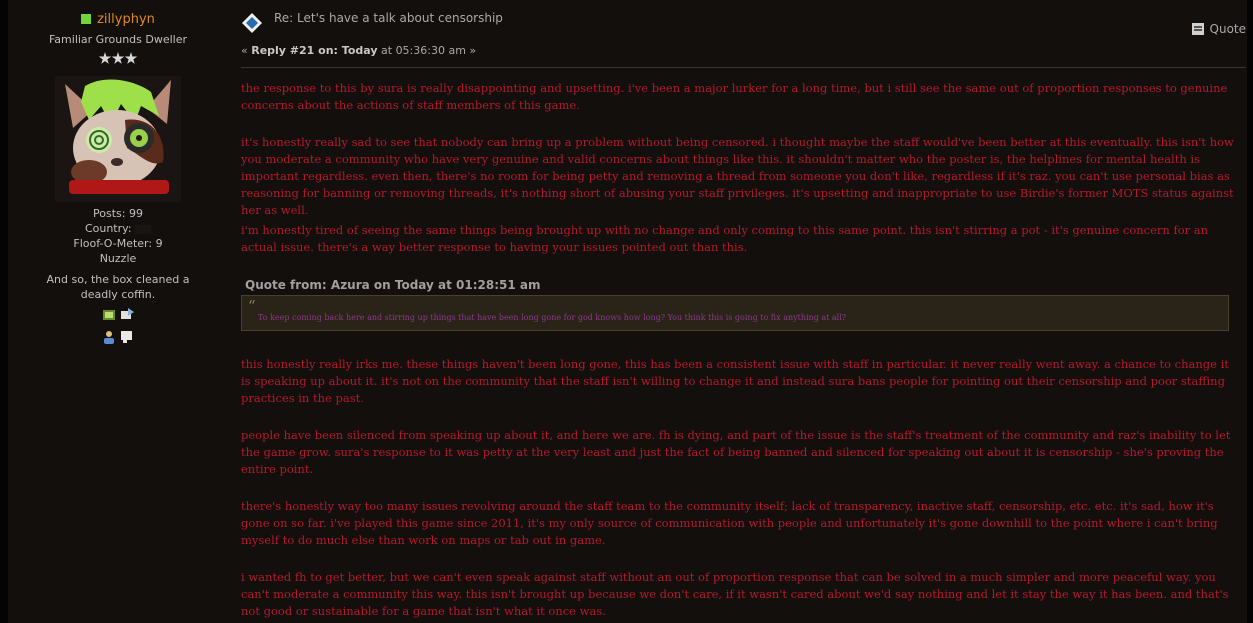 This screenshot has width=1253, height=623. I want to click on message-icon, so click(127, 337).